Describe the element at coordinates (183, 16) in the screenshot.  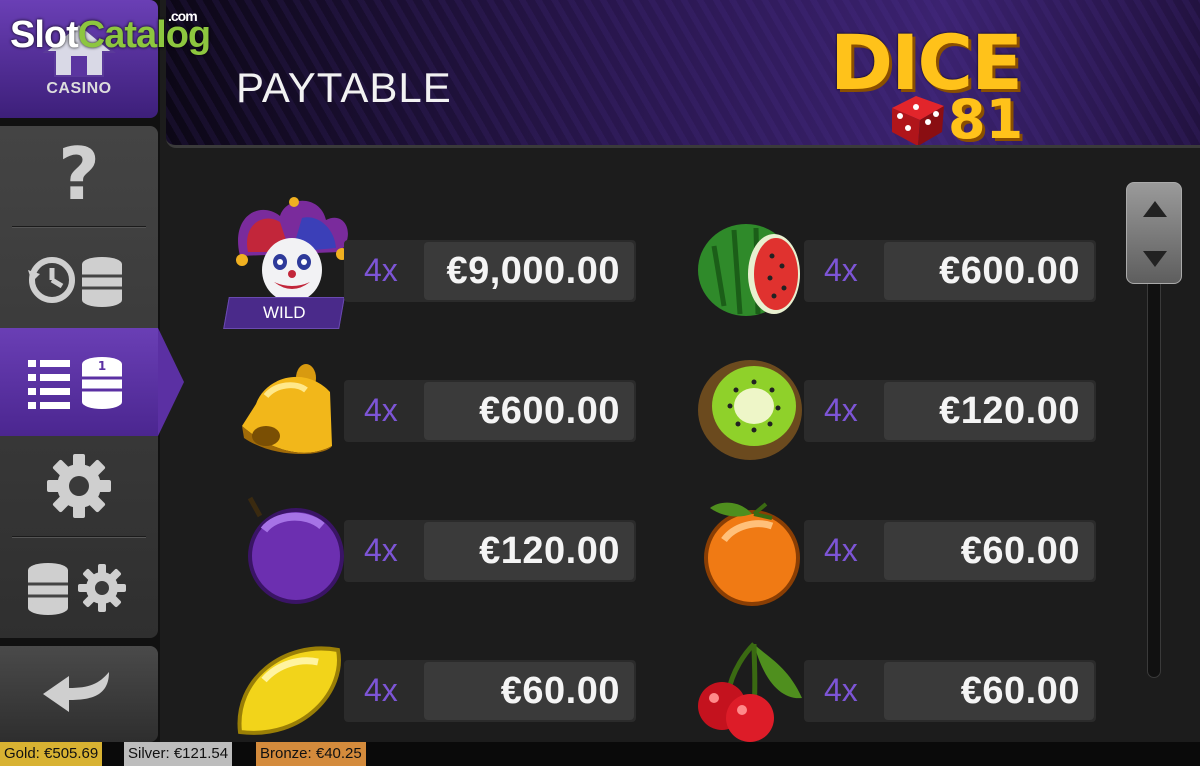
I see `watermark-suffix: .com` at that location.